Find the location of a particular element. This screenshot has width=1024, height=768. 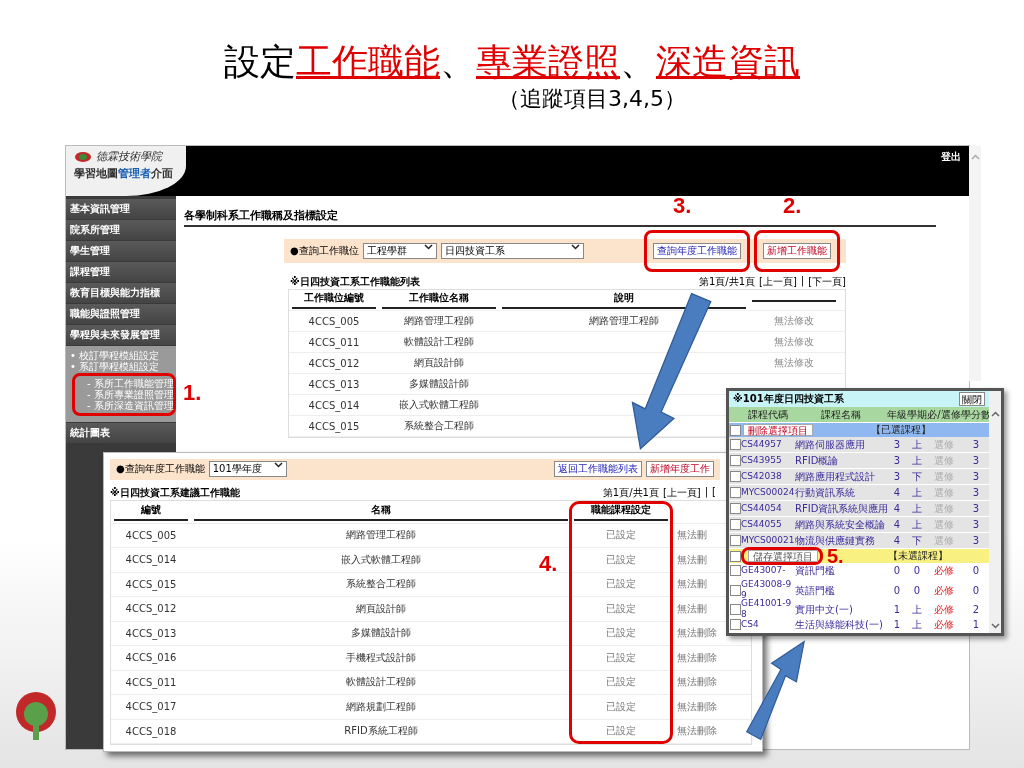

column-header: 工作職位編號 is located at coordinates (334, 300).